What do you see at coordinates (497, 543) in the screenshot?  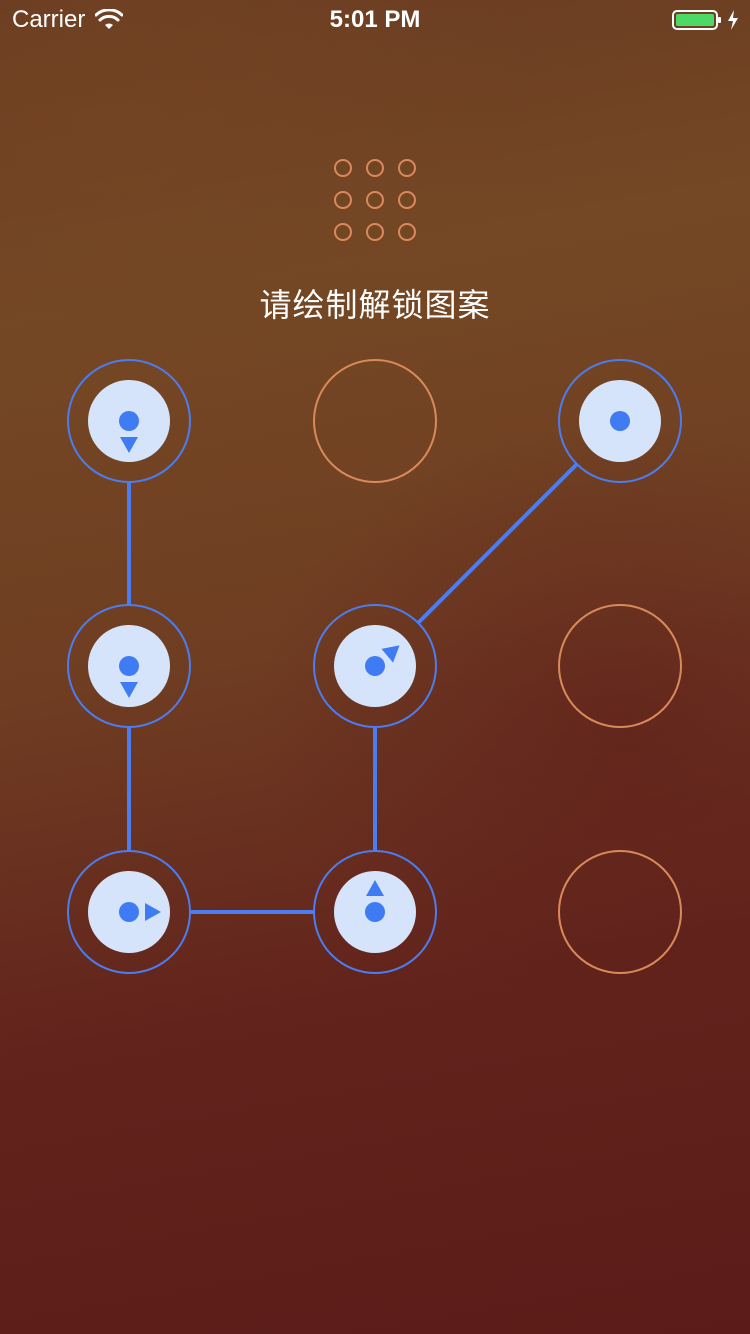 I see `pattern-connector-line` at bounding box center [497, 543].